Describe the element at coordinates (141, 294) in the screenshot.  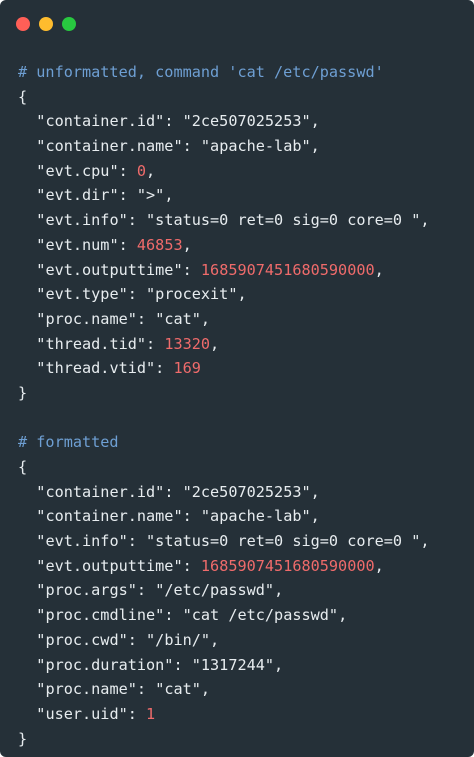
I see `json-line: "evt.type": "procexit",` at that location.